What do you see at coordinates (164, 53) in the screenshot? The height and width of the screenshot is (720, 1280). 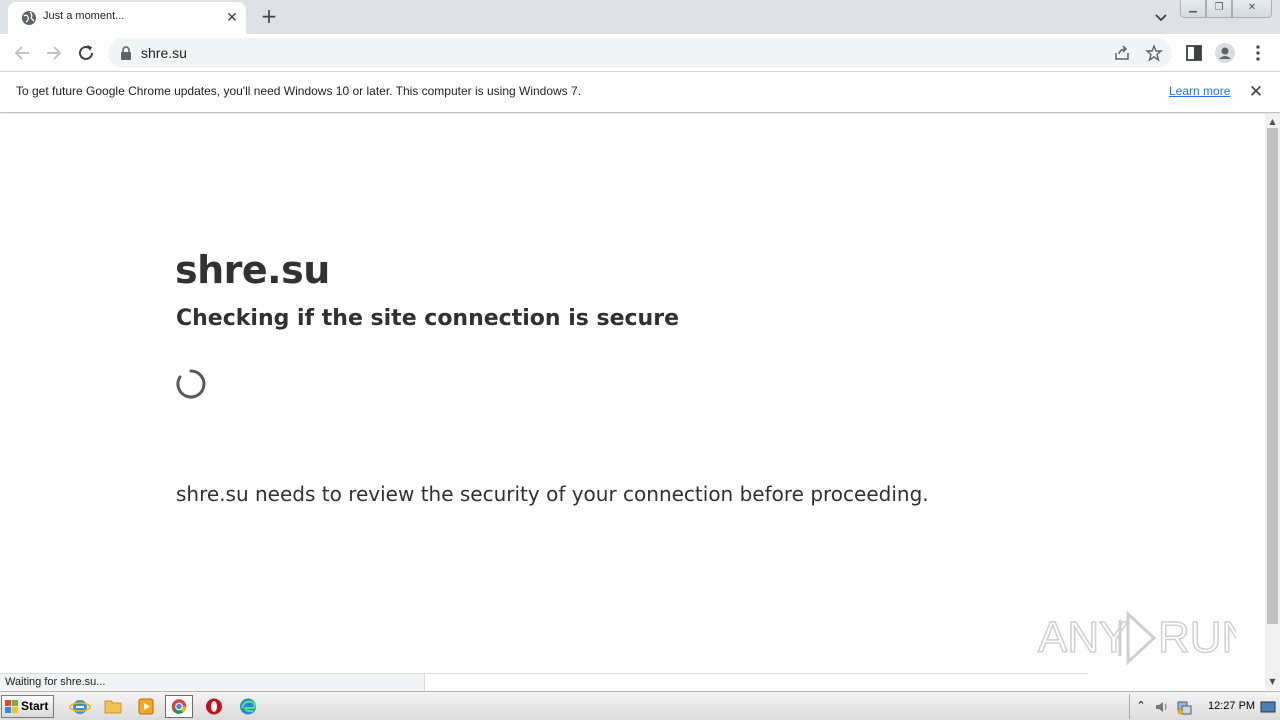 I see `url-text: shre.su` at bounding box center [164, 53].